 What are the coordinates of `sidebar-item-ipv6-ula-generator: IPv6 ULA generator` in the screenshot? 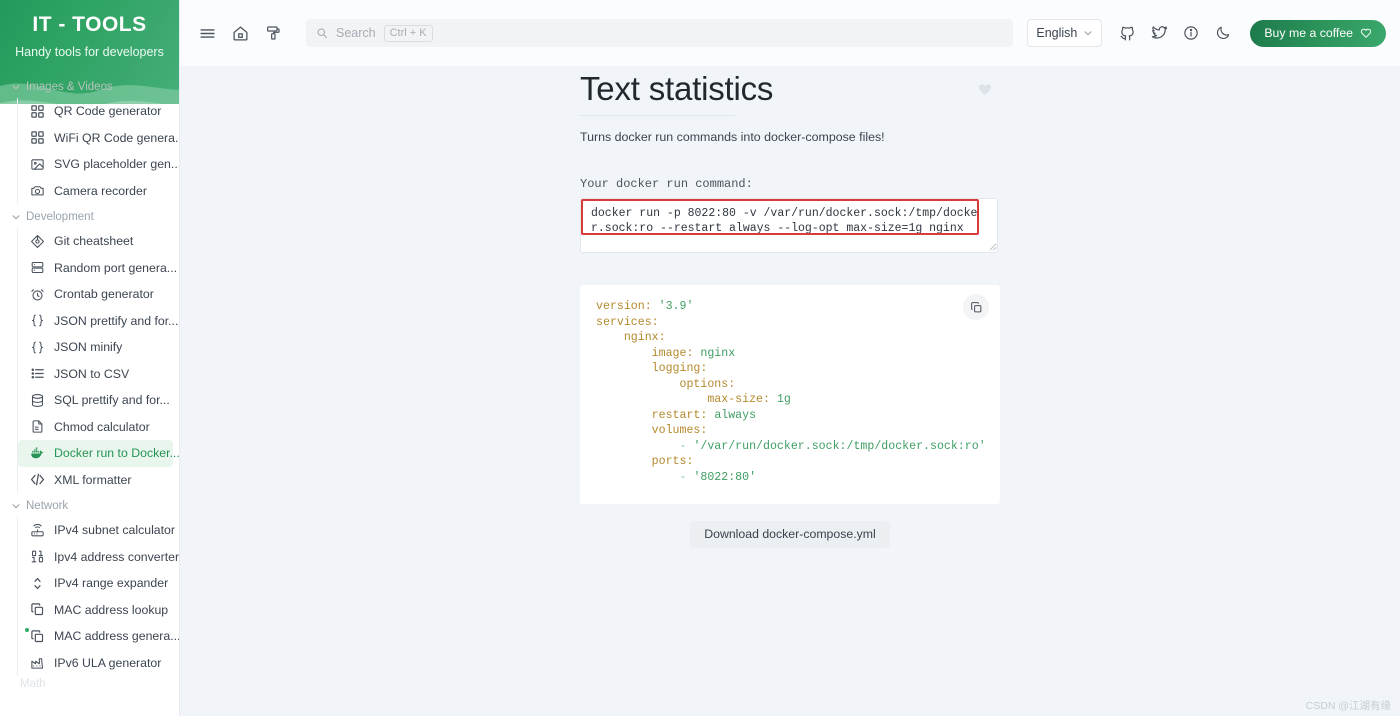 It's located at (95, 663).